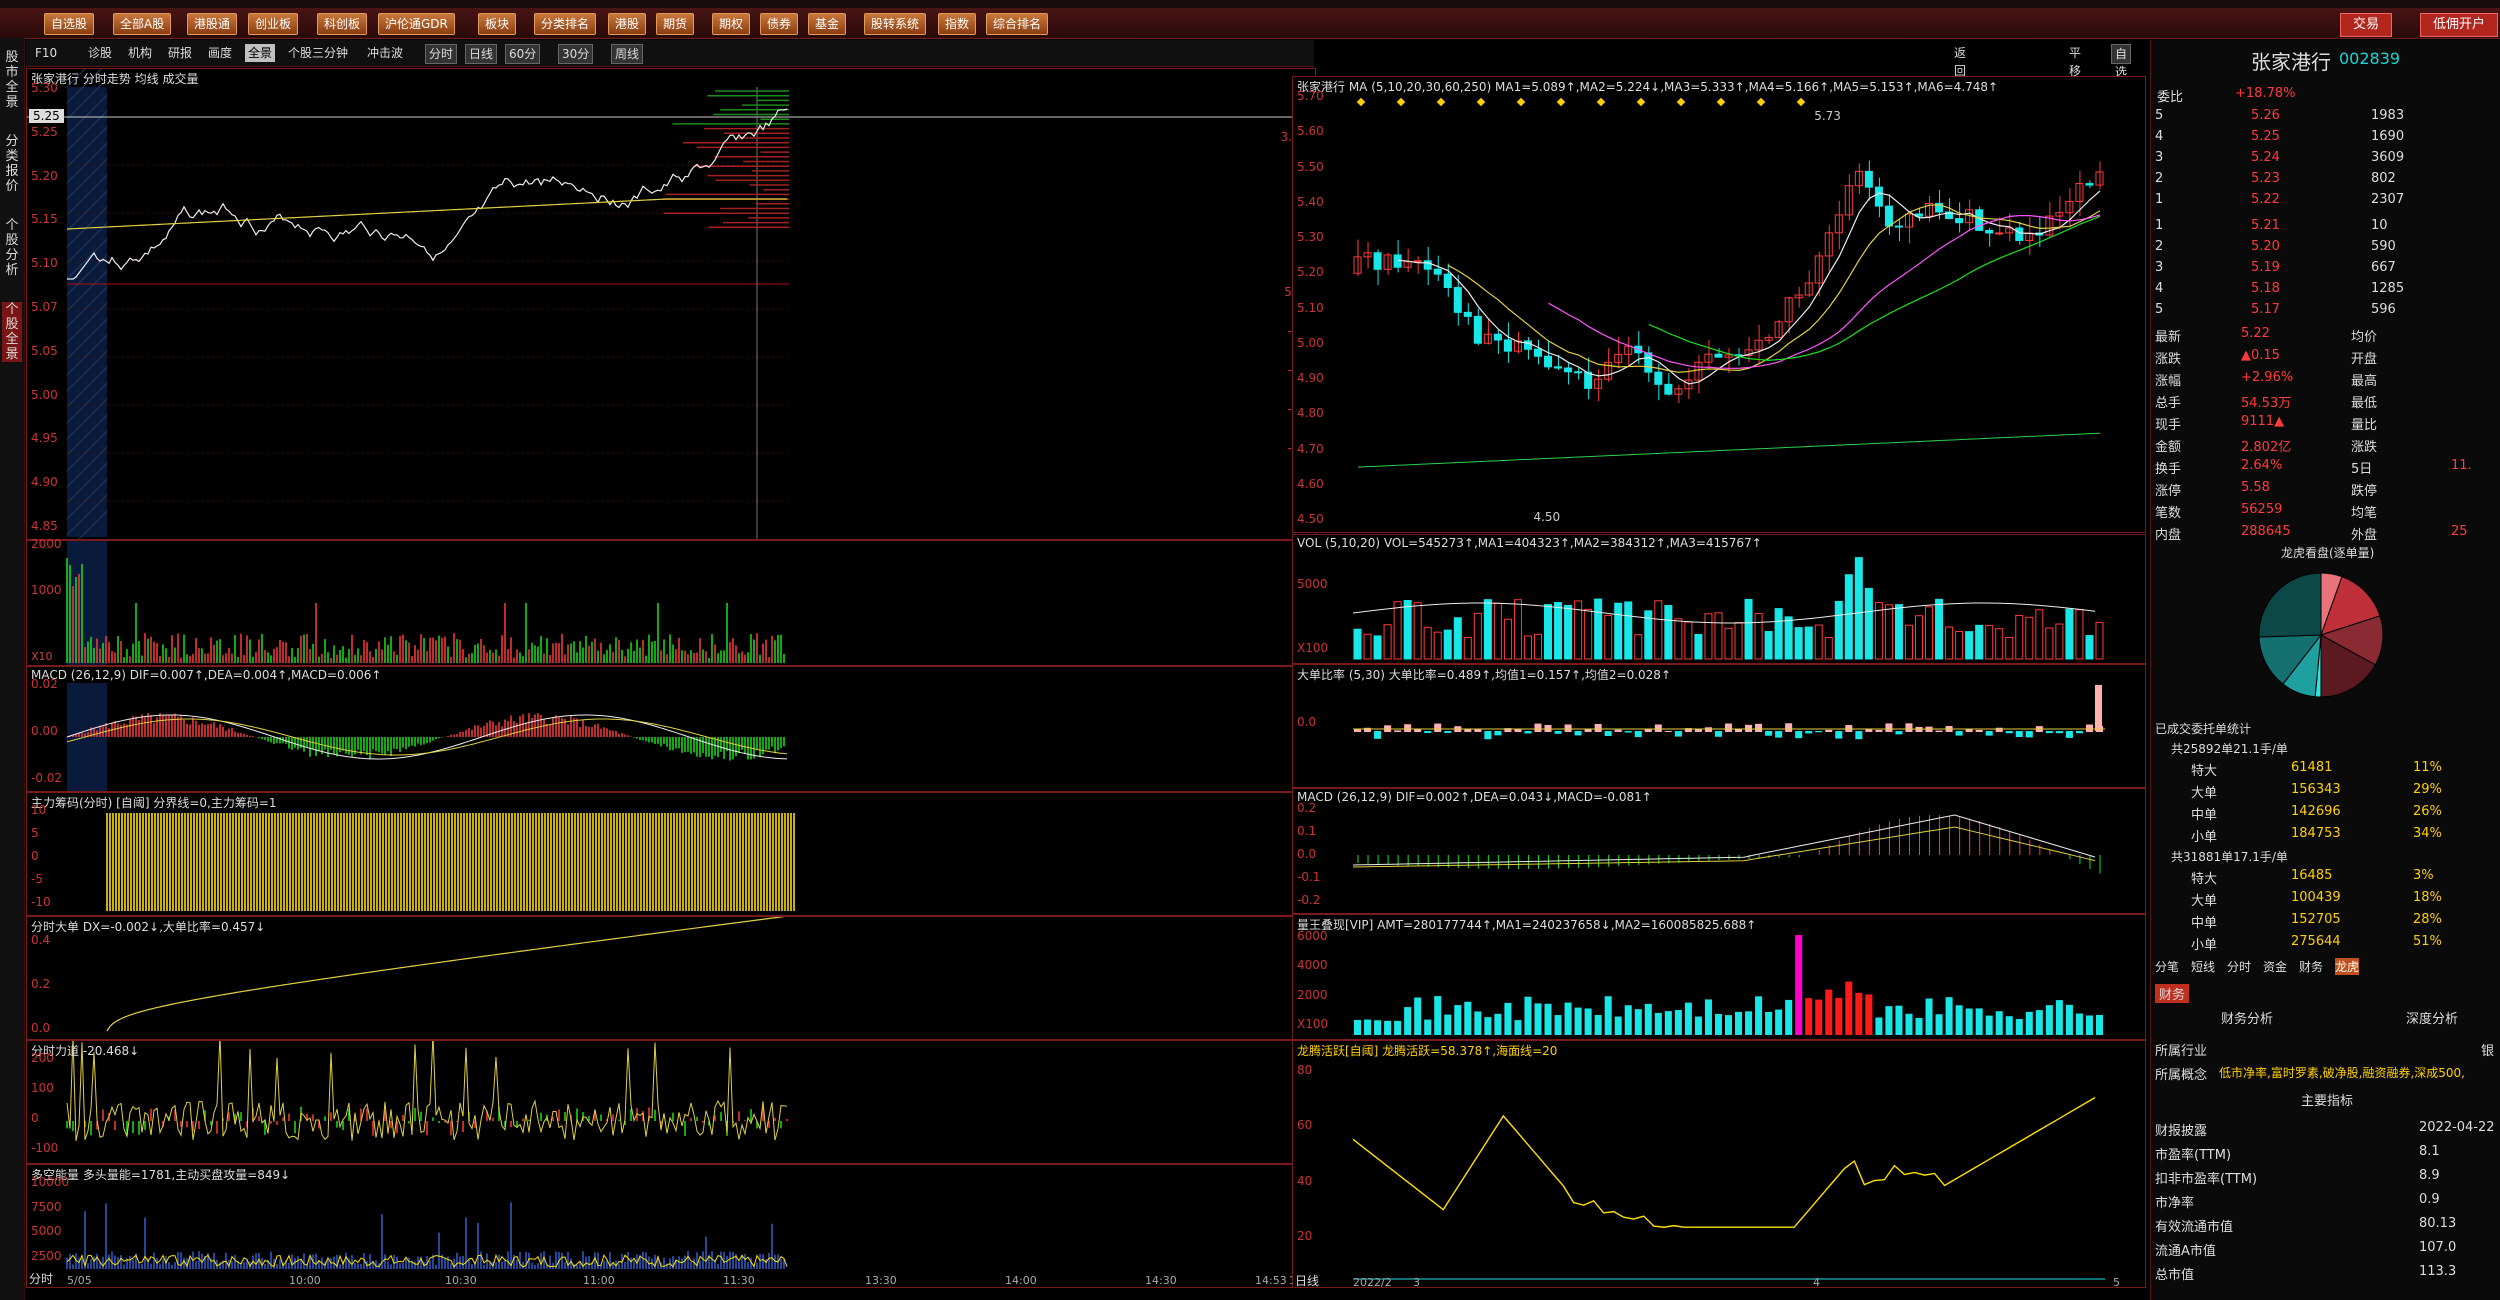  Describe the element at coordinates (481, 54) in the screenshot. I see `chart-tab: 日线` at that location.